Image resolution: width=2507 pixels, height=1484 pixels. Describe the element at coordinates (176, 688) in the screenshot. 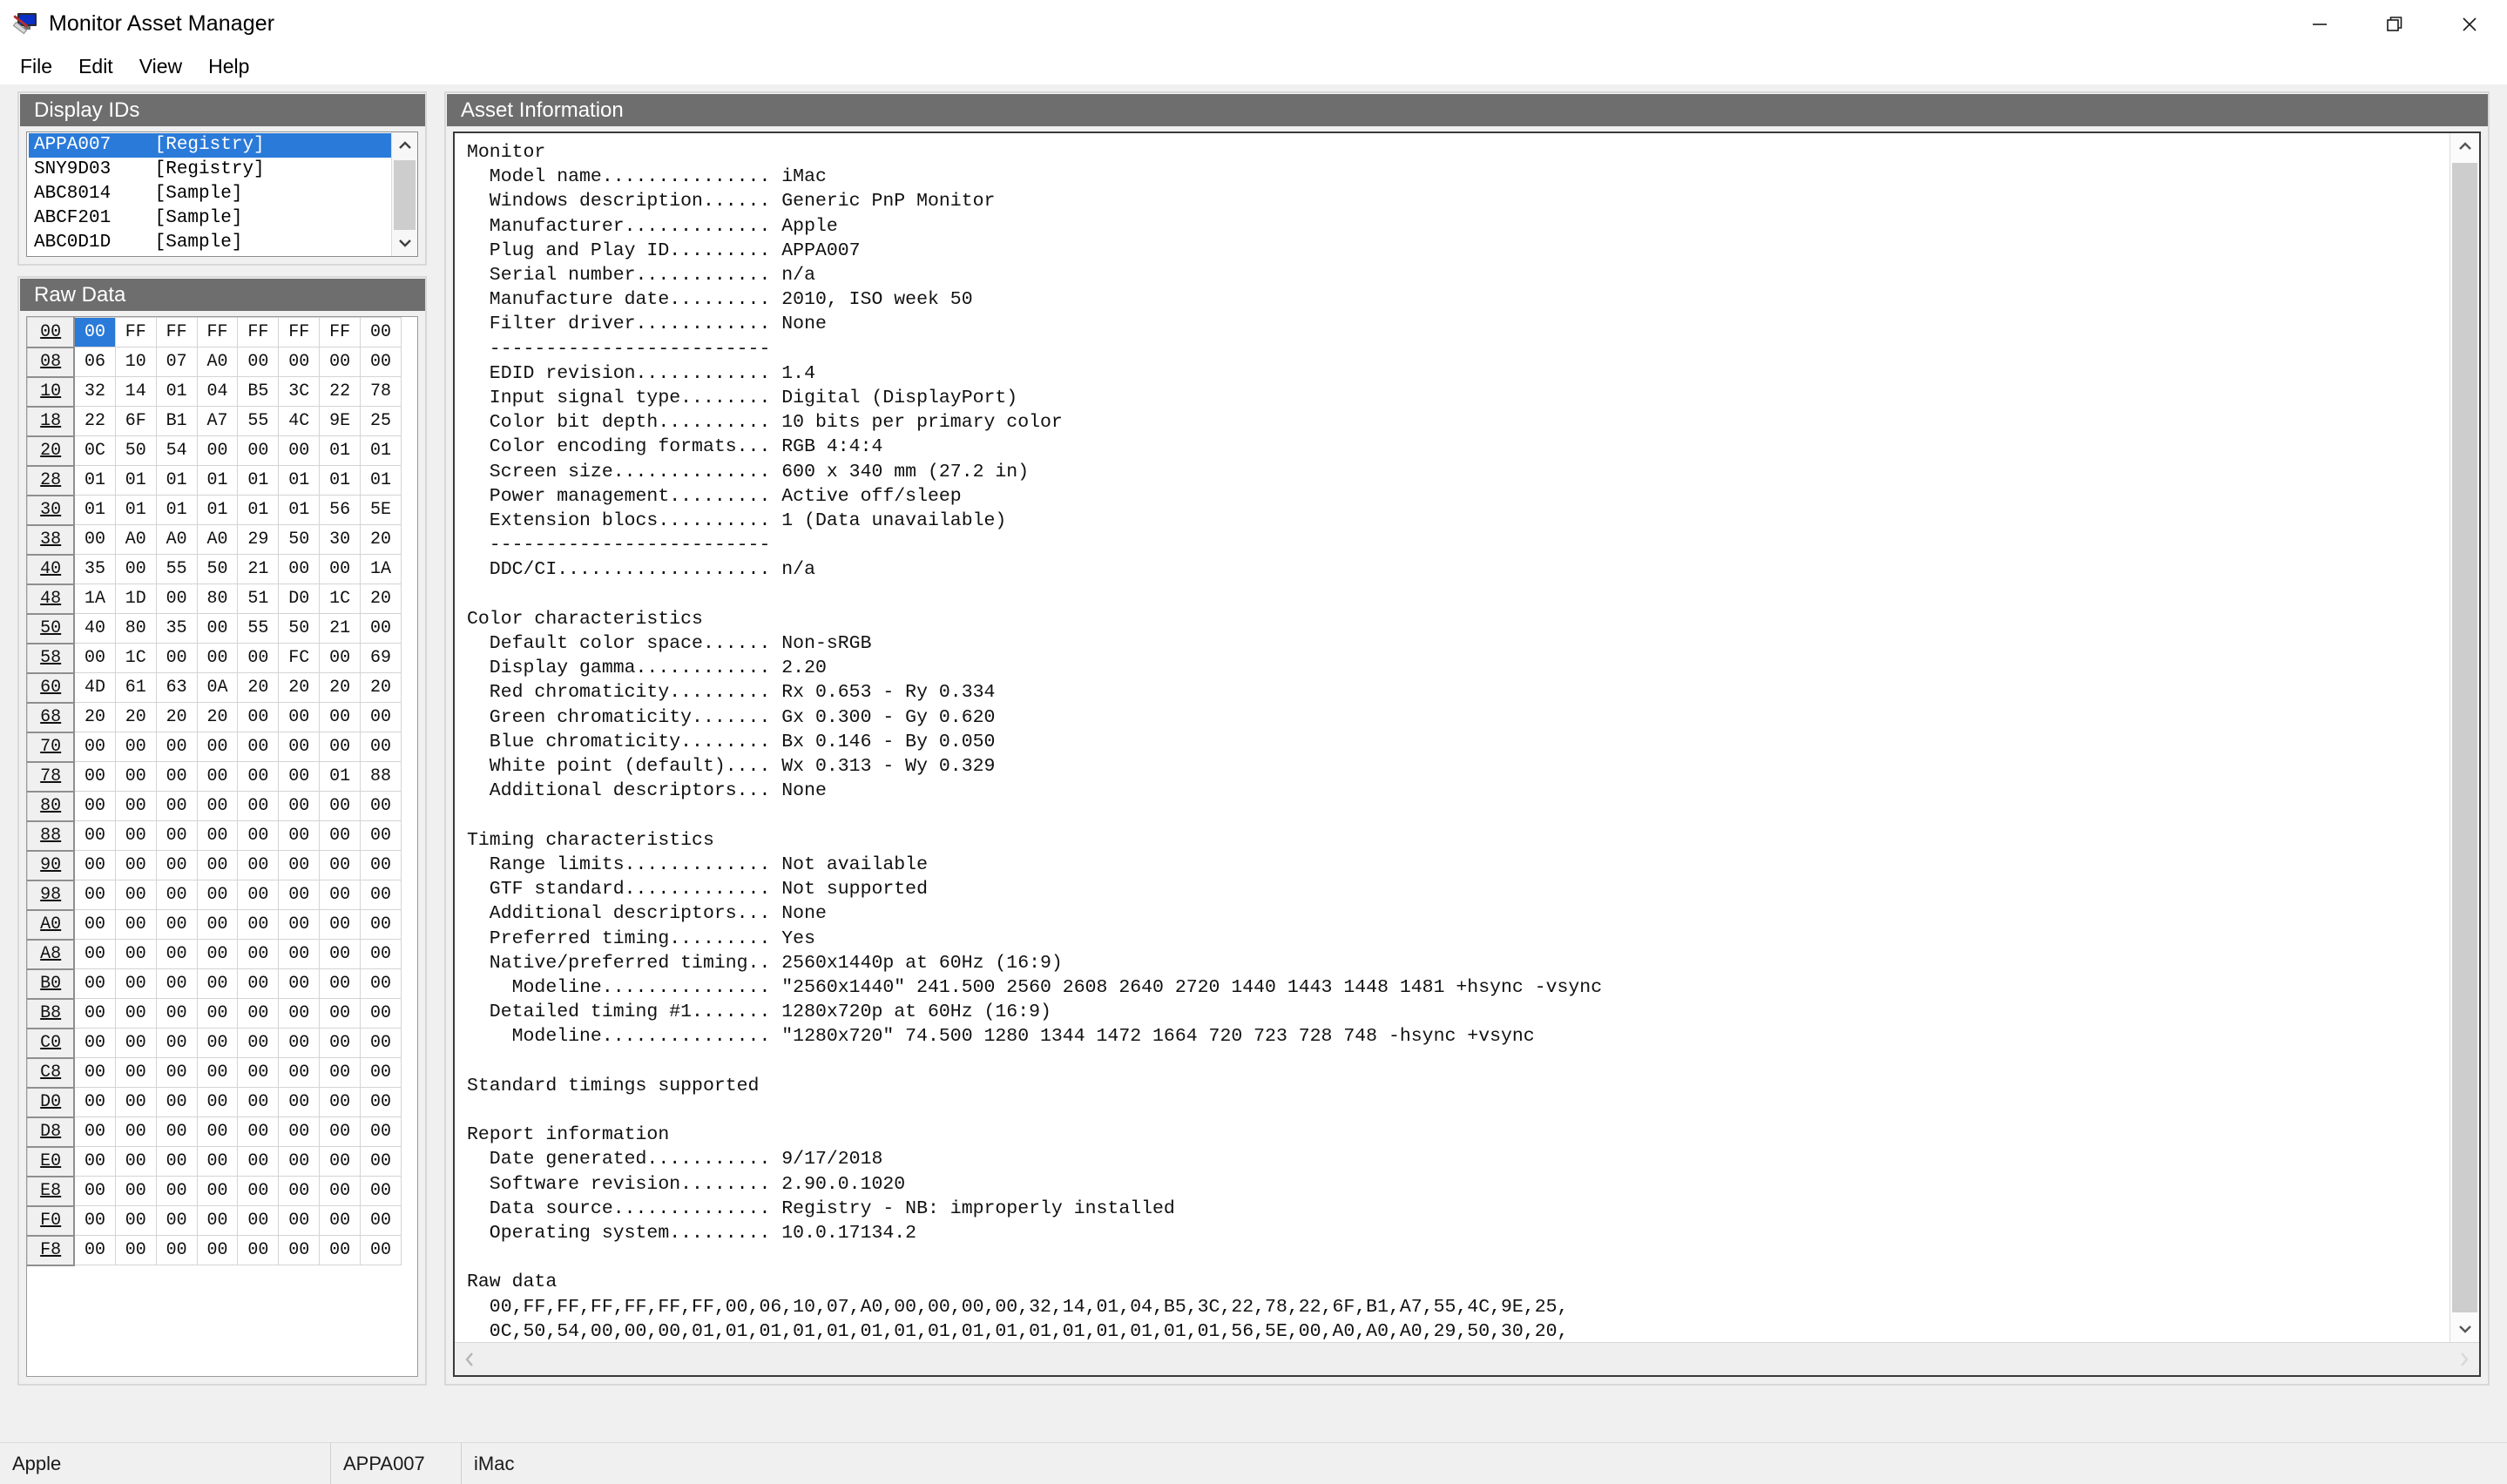

I see `hex-byte-cell: 63` at that location.